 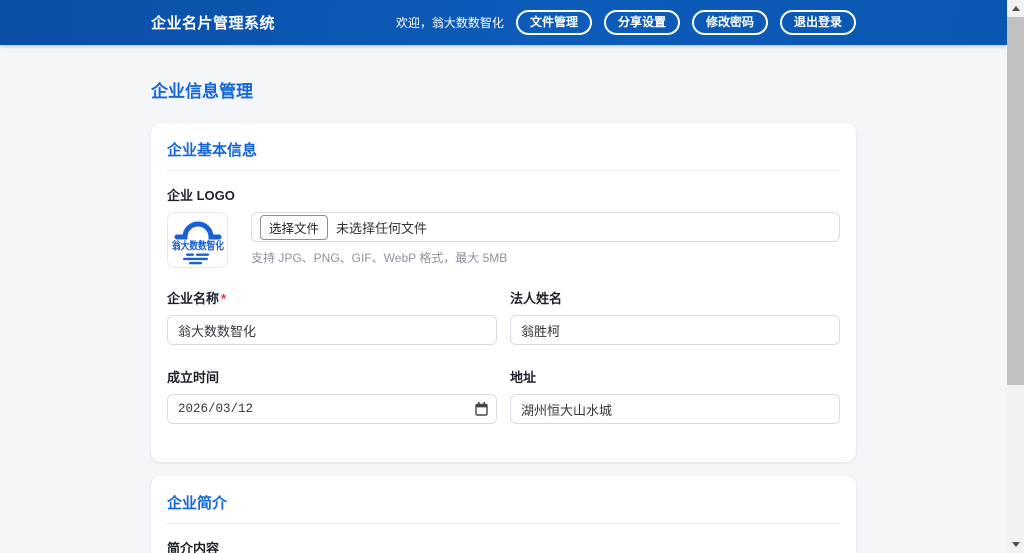 What do you see at coordinates (193, 547) in the screenshot?
I see `intro-content-label: 简介内容` at bounding box center [193, 547].